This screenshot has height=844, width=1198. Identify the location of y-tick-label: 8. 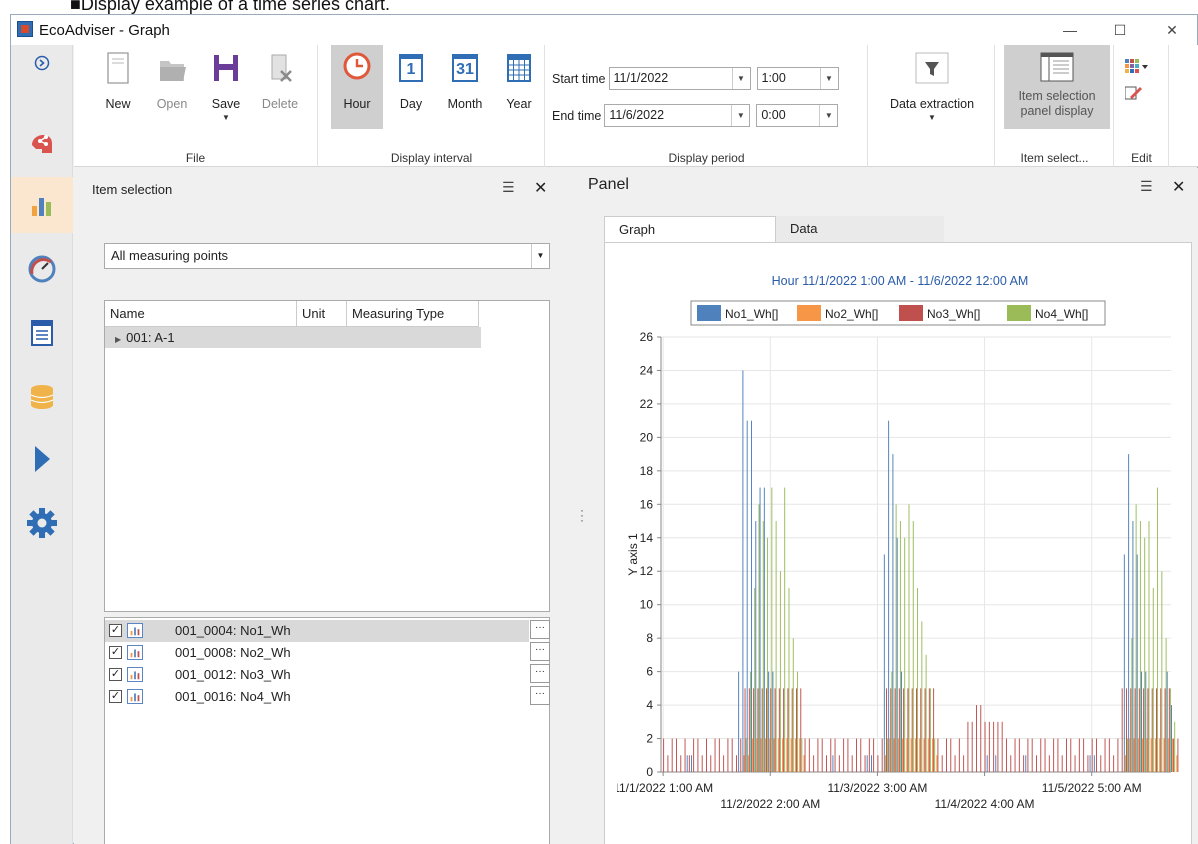
(649, 638).